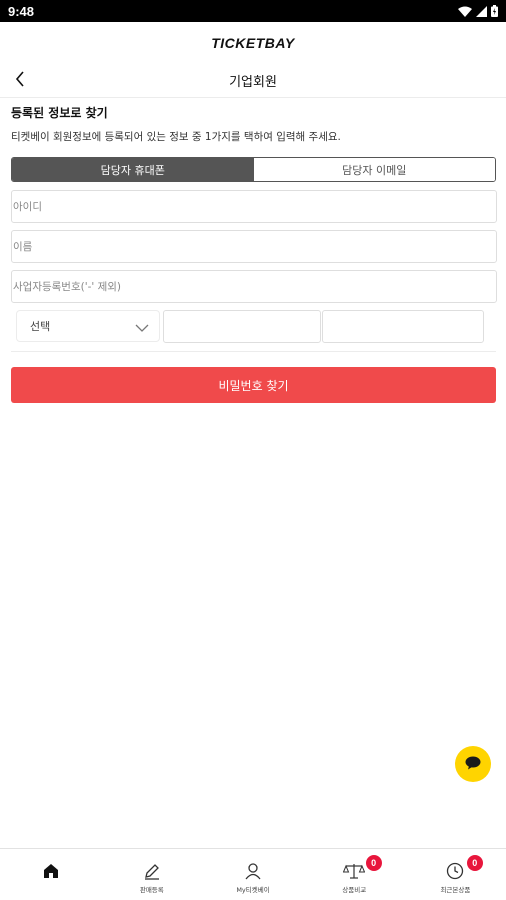 Image resolution: width=506 pixels, height=900 pixels. Describe the element at coordinates (152, 871) in the screenshot. I see `pencil-icon` at that location.